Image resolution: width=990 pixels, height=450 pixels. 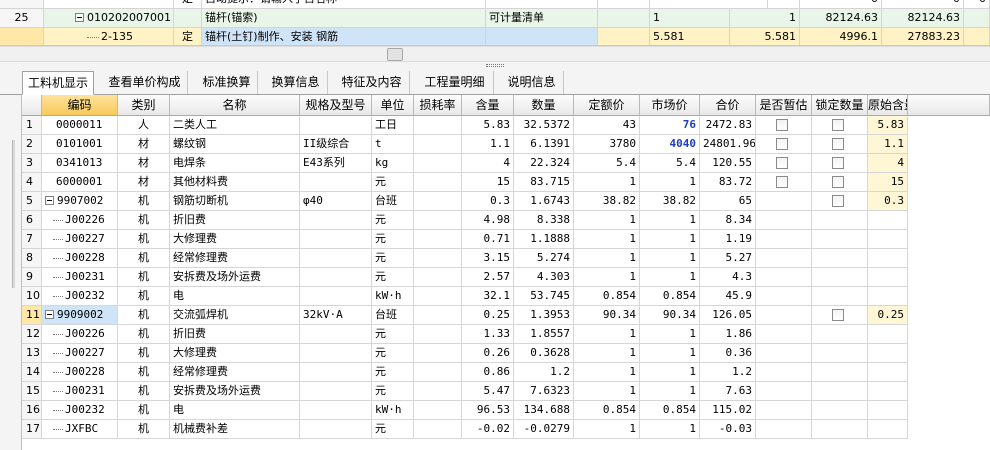 What do you see at coordinates (506, 277) in the screenshot?
I see `resource-row: 9 J00231 机安拆费及场外运费元 2.57 4.303 1 1 4.3` at bounding box center [506, 277].